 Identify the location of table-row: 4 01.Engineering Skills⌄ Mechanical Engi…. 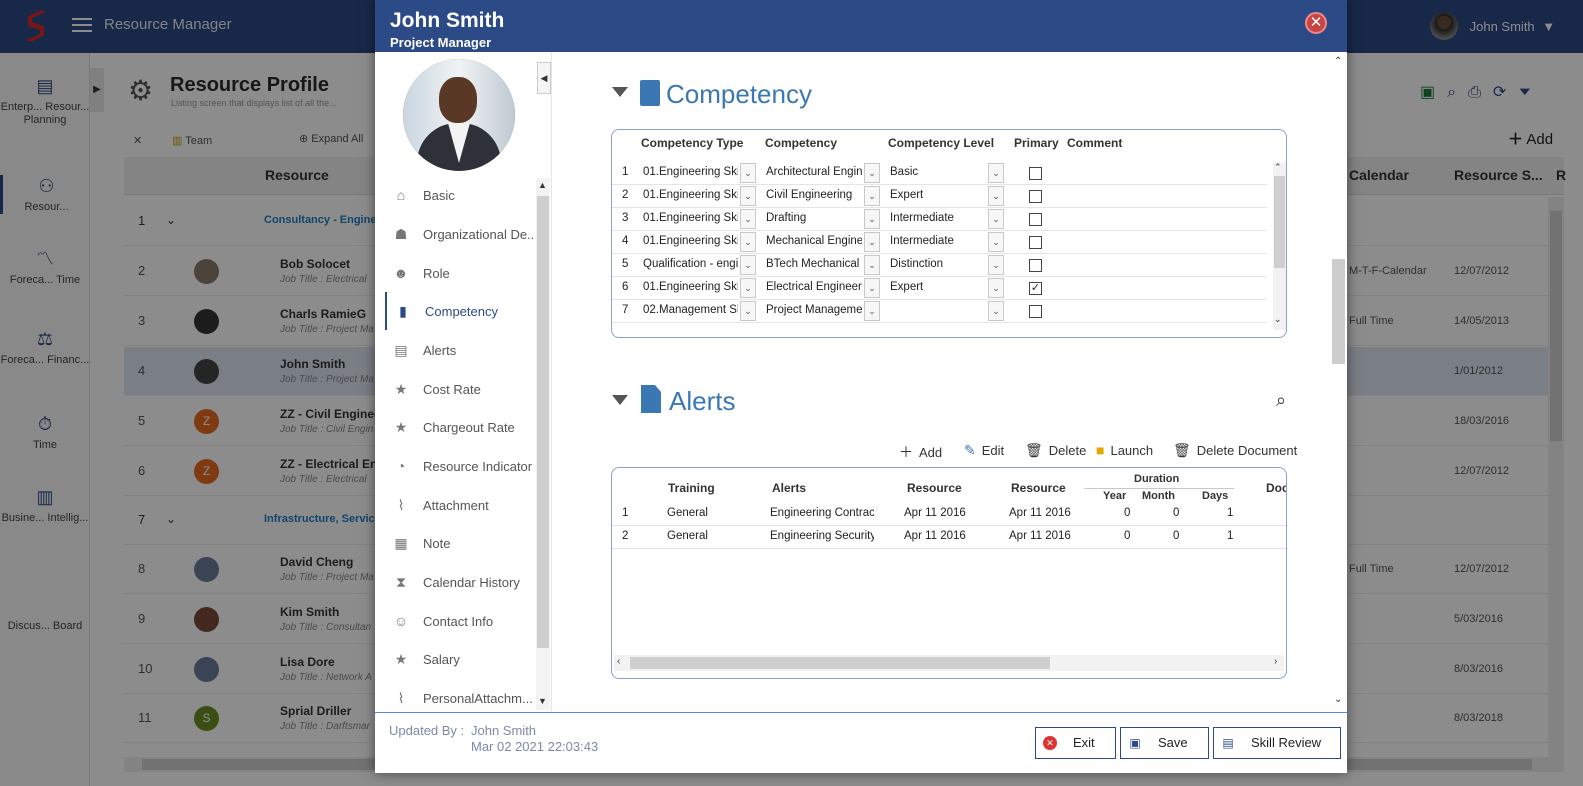
(939, 242).